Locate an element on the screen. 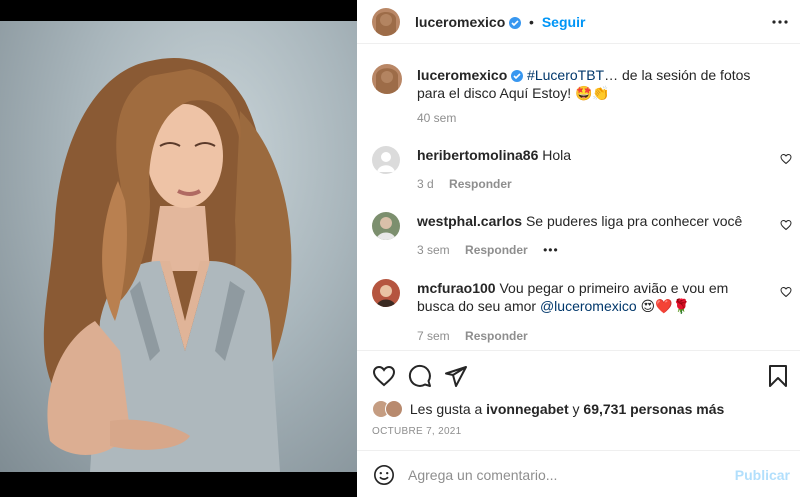 This screenshot has height=497, width=800. post-header: luceromexico • Seguir is located at coordinates (578, 22).